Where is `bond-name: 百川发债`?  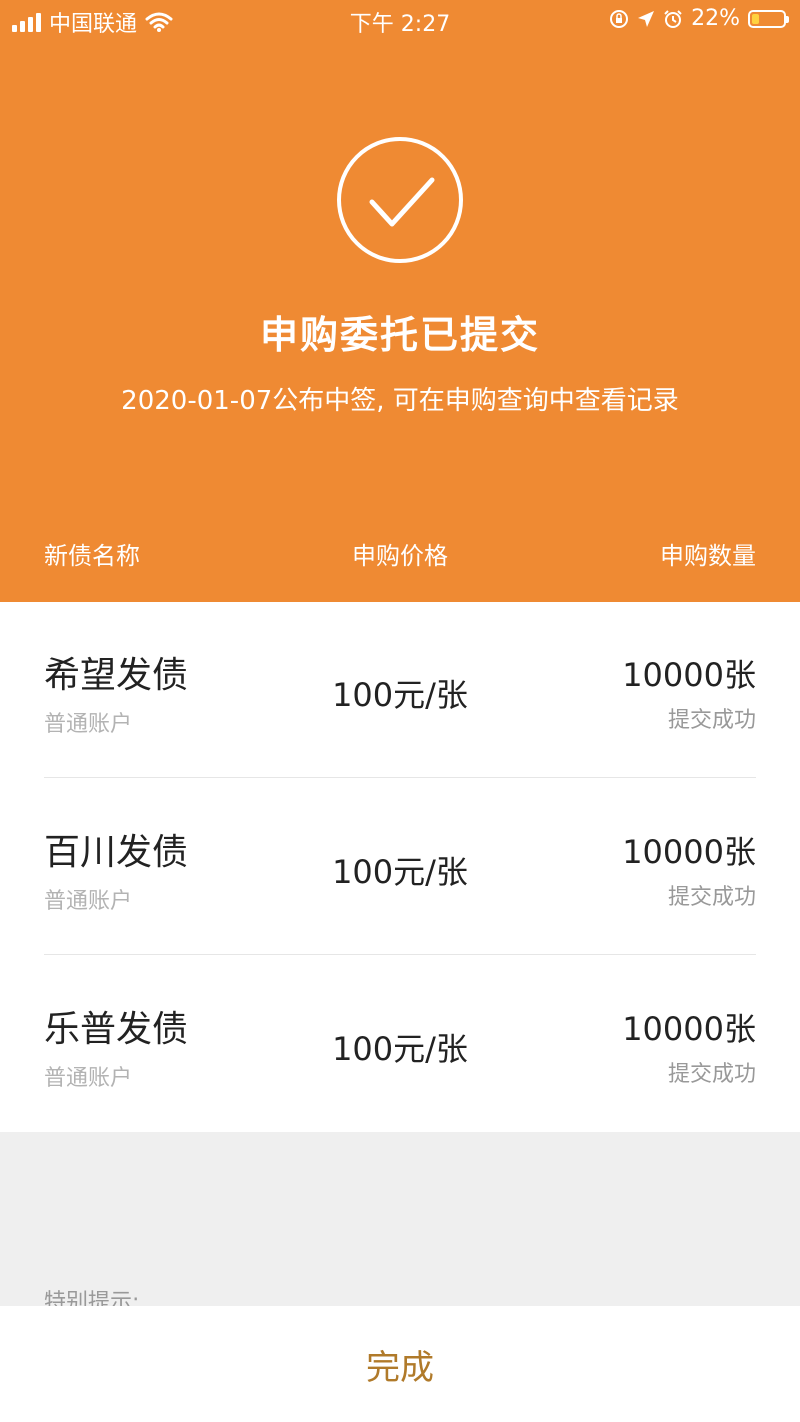
bond-name: 百川发债 is located at coordinates (116, 852).